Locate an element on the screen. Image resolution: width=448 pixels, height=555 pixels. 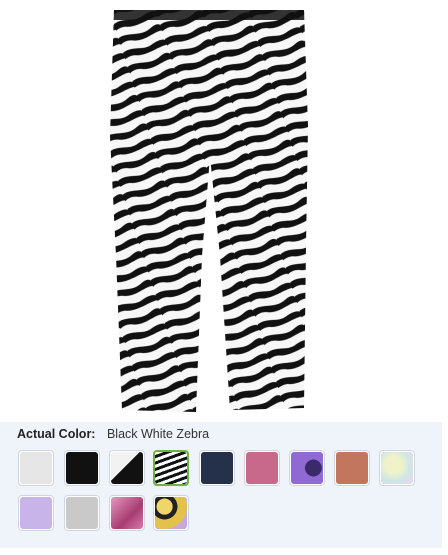
purple-print-swatch is located at coordinates (307, 468).